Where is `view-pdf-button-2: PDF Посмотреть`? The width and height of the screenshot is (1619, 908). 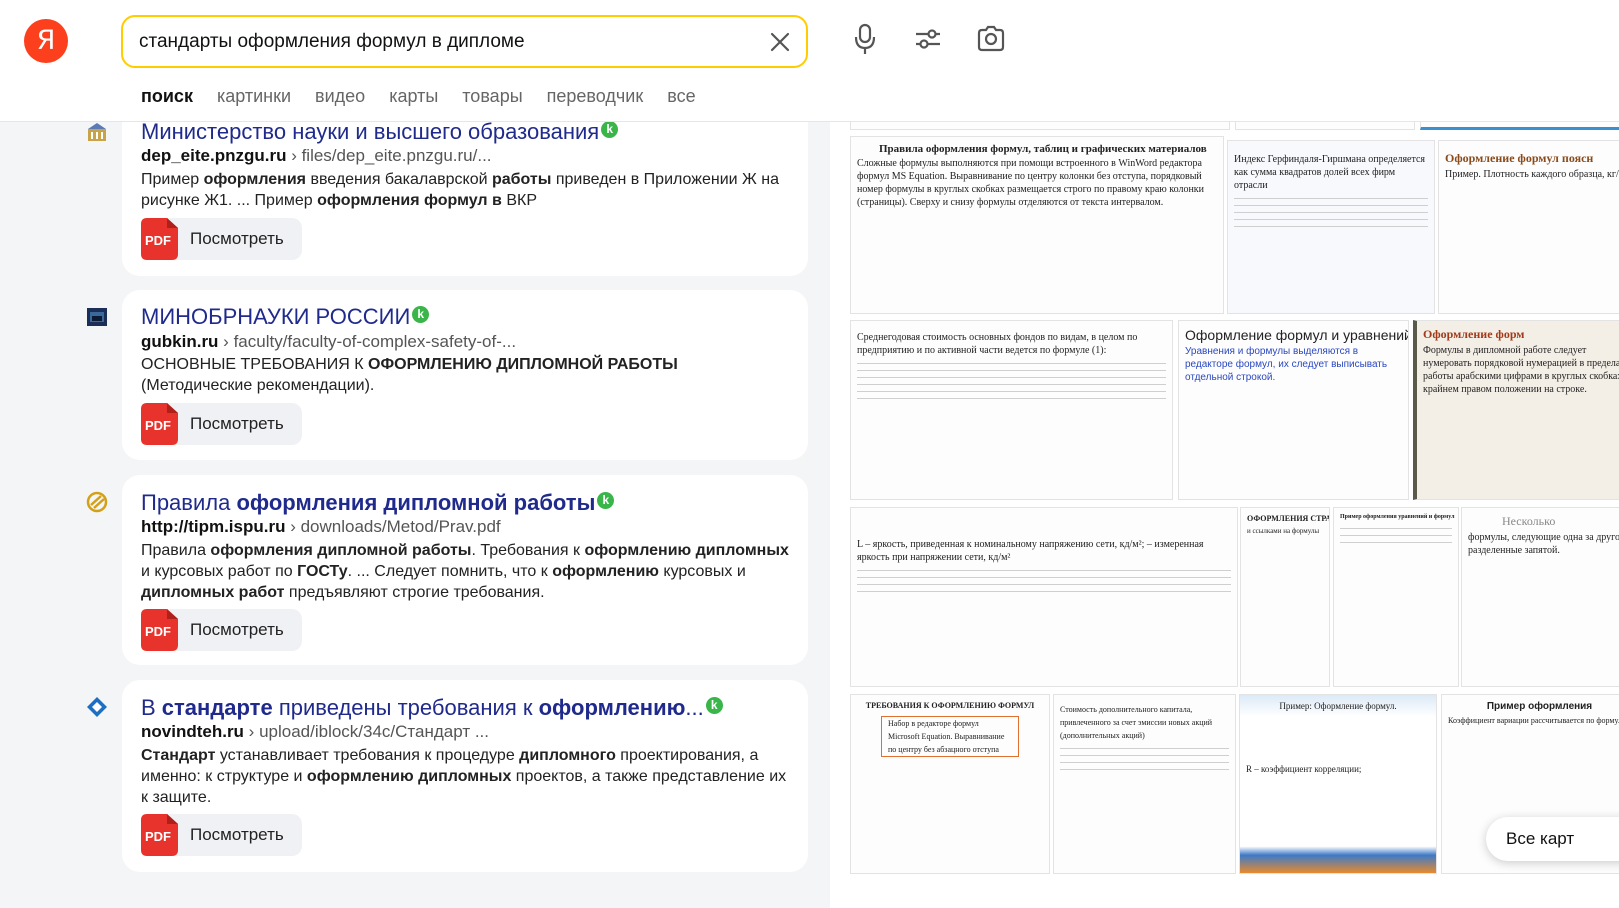 view-pdf-button-2: PDF Посмотреть is located at coordinates (221, 424).